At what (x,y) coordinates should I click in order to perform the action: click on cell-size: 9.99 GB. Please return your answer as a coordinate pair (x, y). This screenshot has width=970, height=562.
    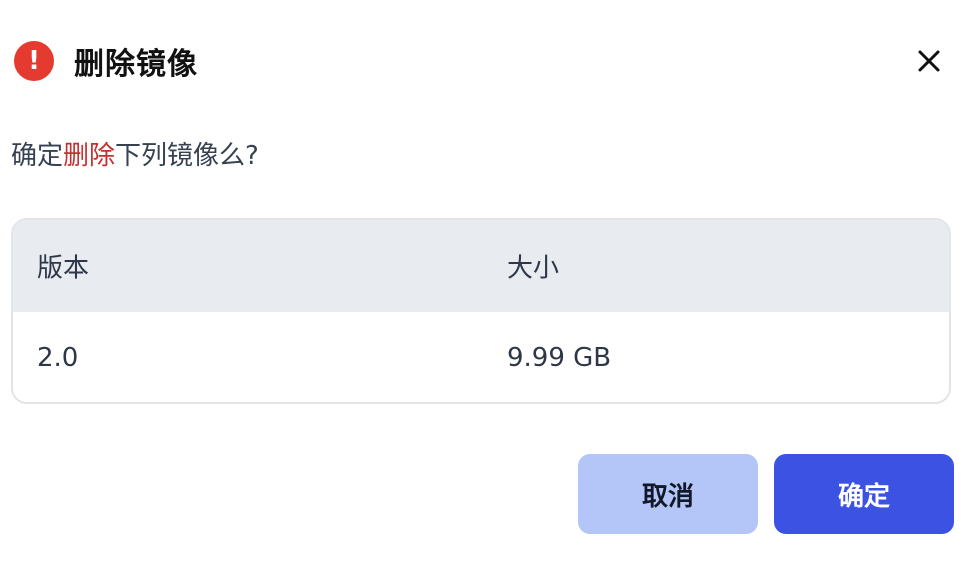
    Looking at the image, I should click on (559, 358).